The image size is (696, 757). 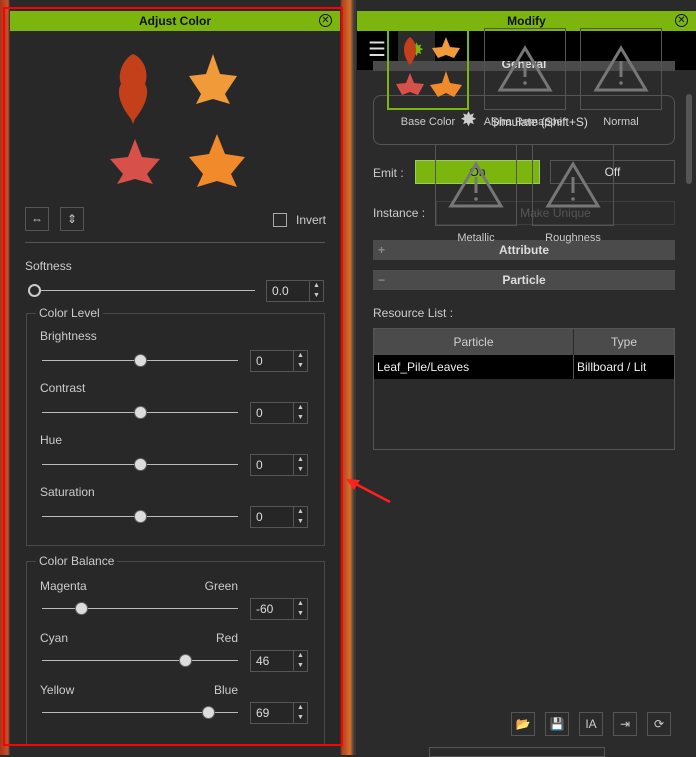 What do you see at coordinates (474, 367) in the screenshot?
I see `cell-particle: Leaf_Pile/Leaves` at bounding box center [474, 367].